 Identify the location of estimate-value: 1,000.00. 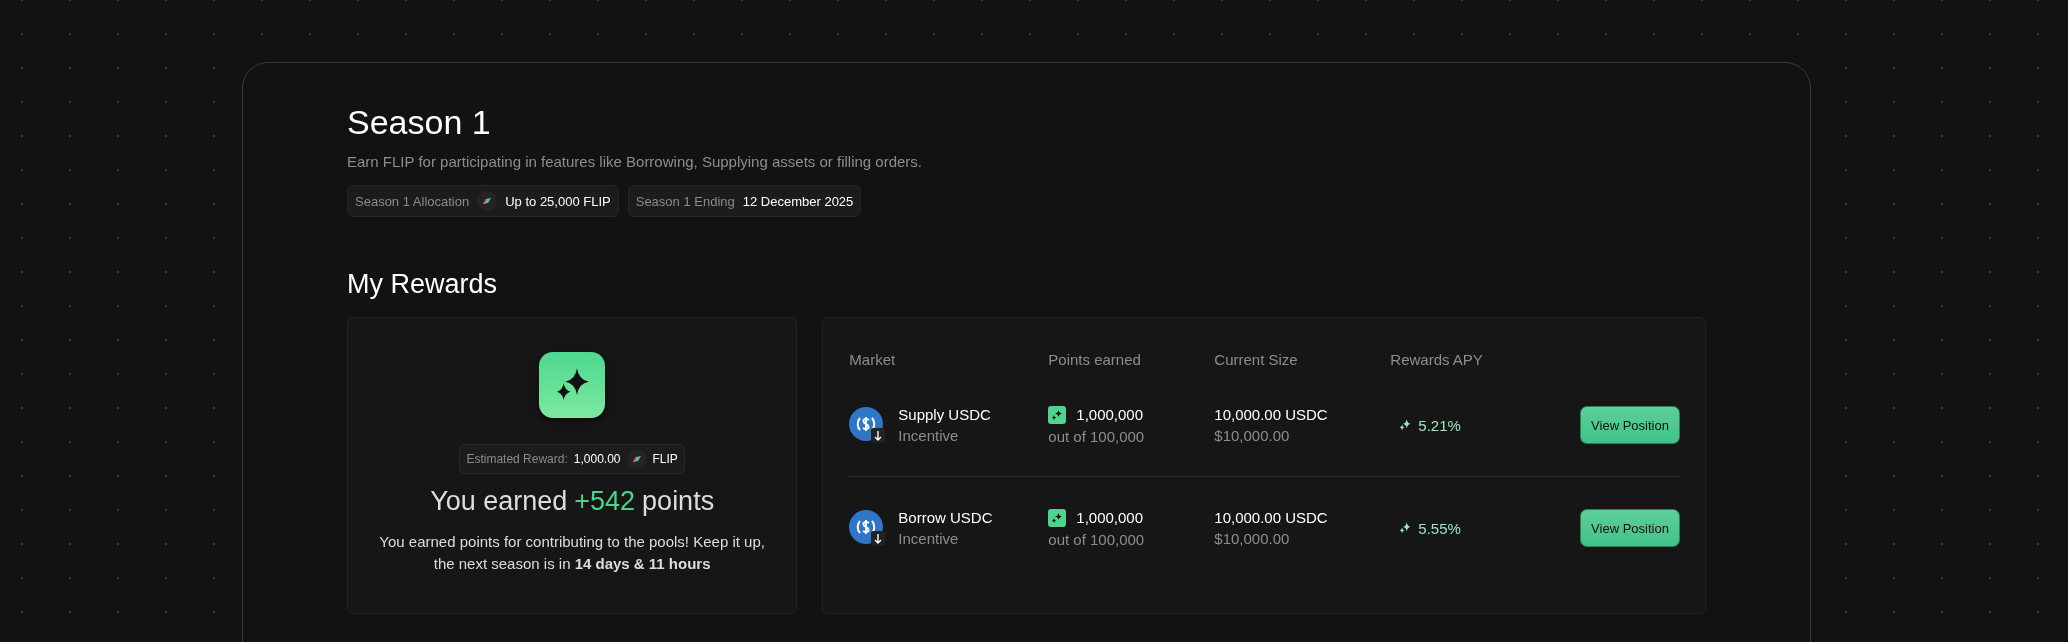
(597, 459).